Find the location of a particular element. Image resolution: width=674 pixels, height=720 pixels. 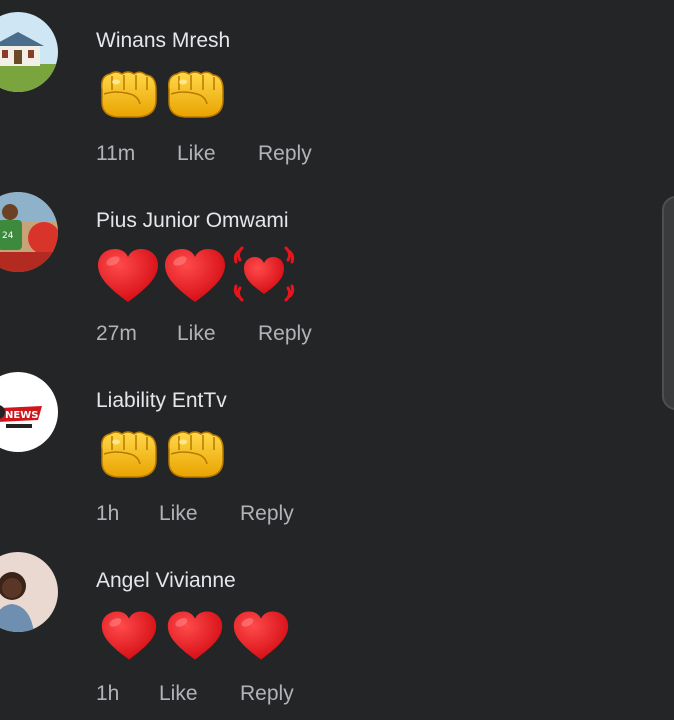

comment-author: Winans Mresh is located at coordinates (163, 41).